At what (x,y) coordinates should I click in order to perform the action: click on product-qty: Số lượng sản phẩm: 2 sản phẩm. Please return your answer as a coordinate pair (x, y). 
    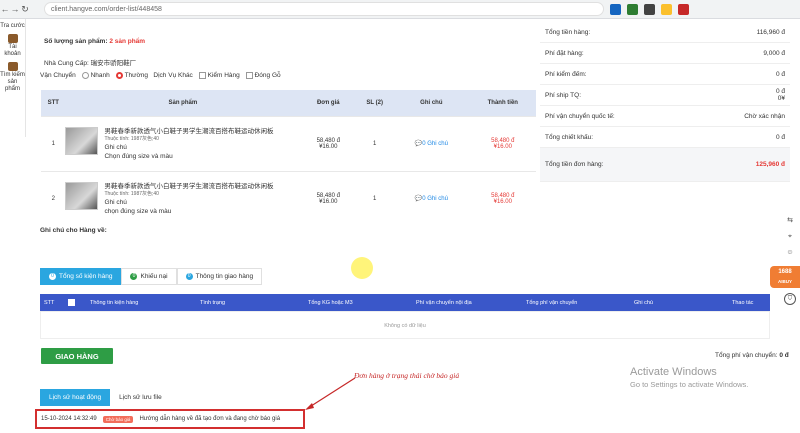
    Looking at the image, I should click on (94, 41).